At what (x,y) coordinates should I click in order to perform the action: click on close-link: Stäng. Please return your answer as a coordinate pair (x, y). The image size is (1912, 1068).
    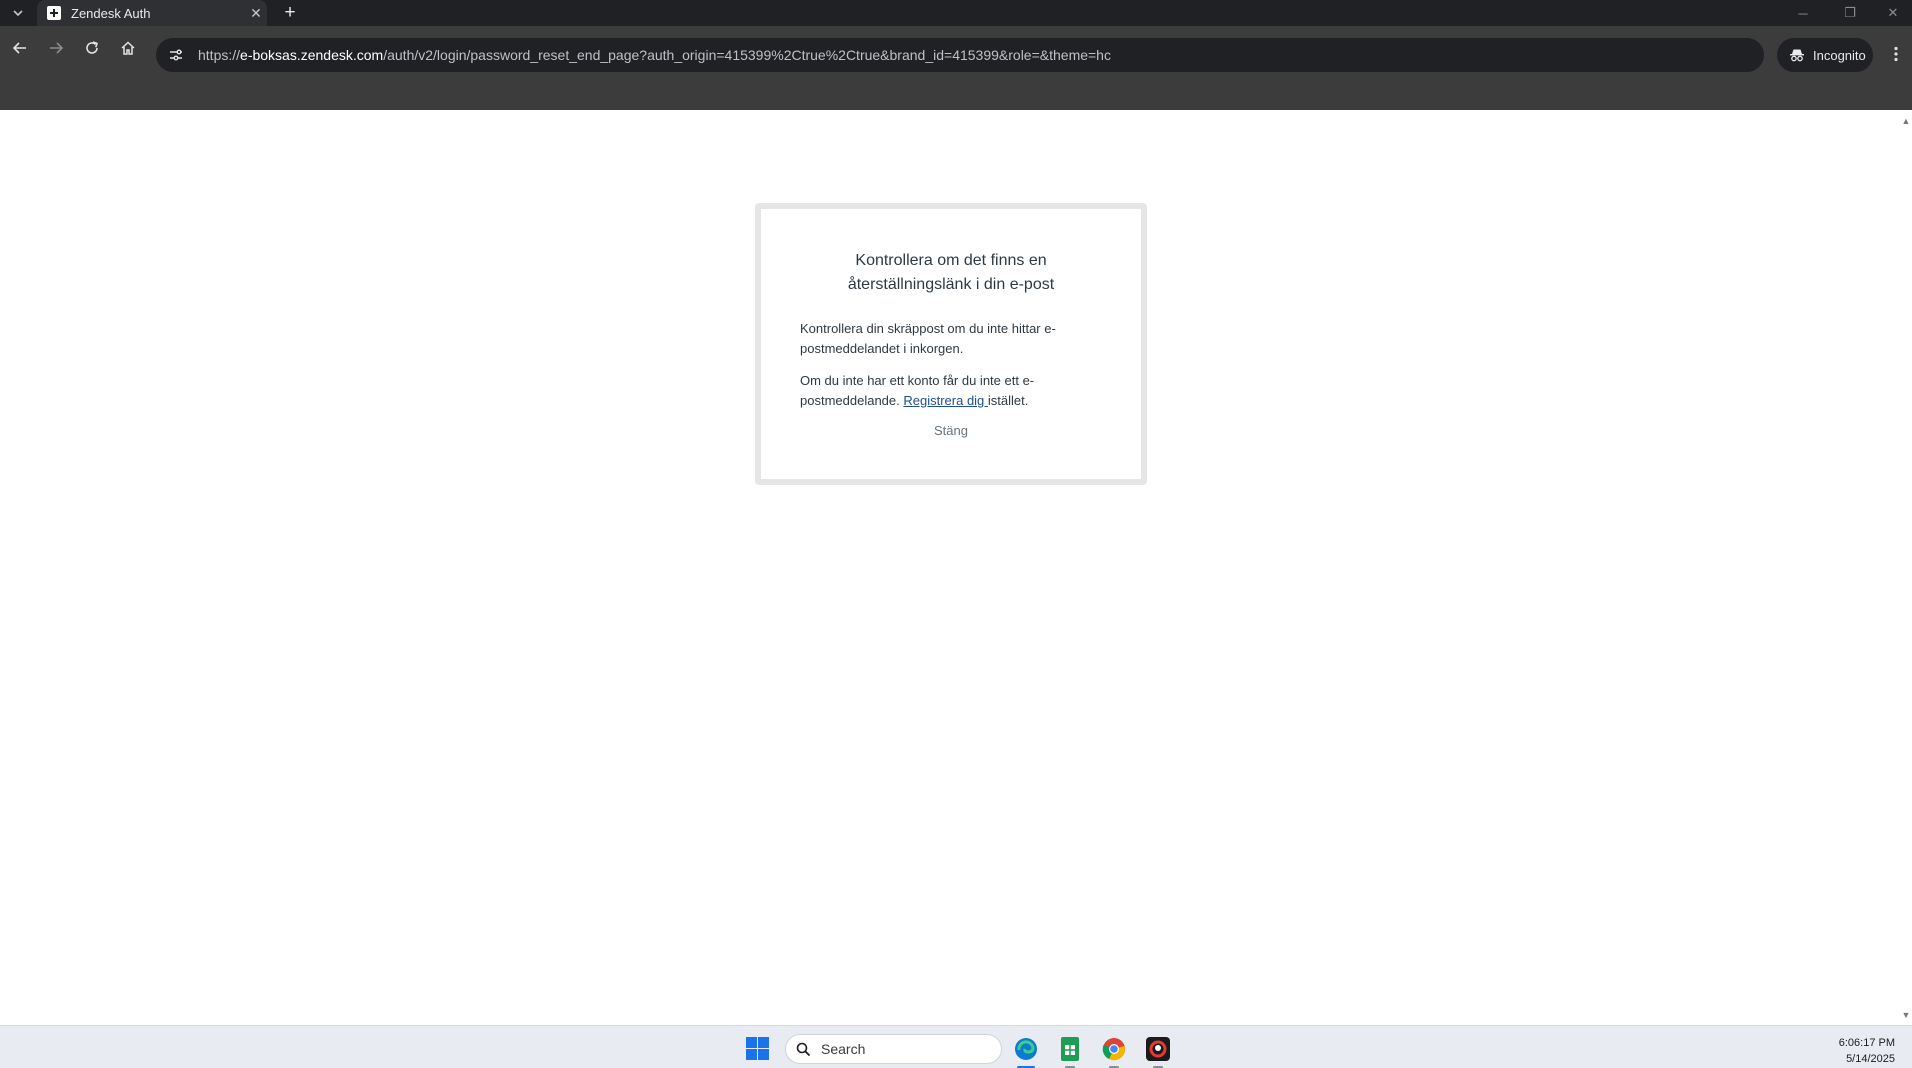
    Looking at the image, I should click on (951, 430).